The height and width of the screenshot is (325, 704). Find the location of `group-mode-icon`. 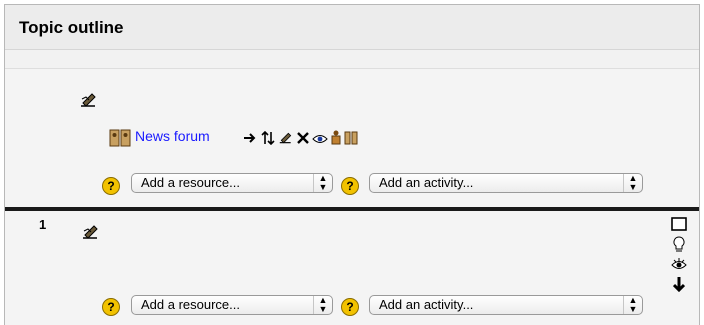

group-mode-icon is located at coordinates (336, 140).